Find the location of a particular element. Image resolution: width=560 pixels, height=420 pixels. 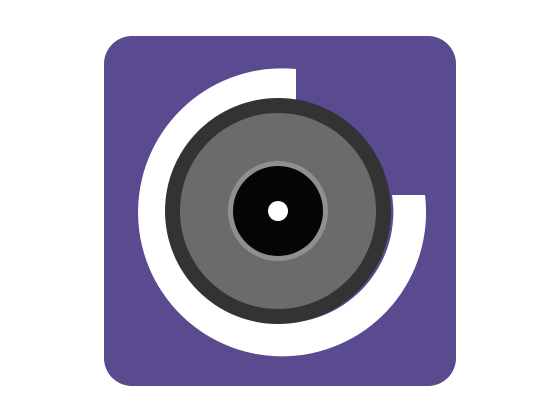

lens-highlight is located at coordinates (278, 211).